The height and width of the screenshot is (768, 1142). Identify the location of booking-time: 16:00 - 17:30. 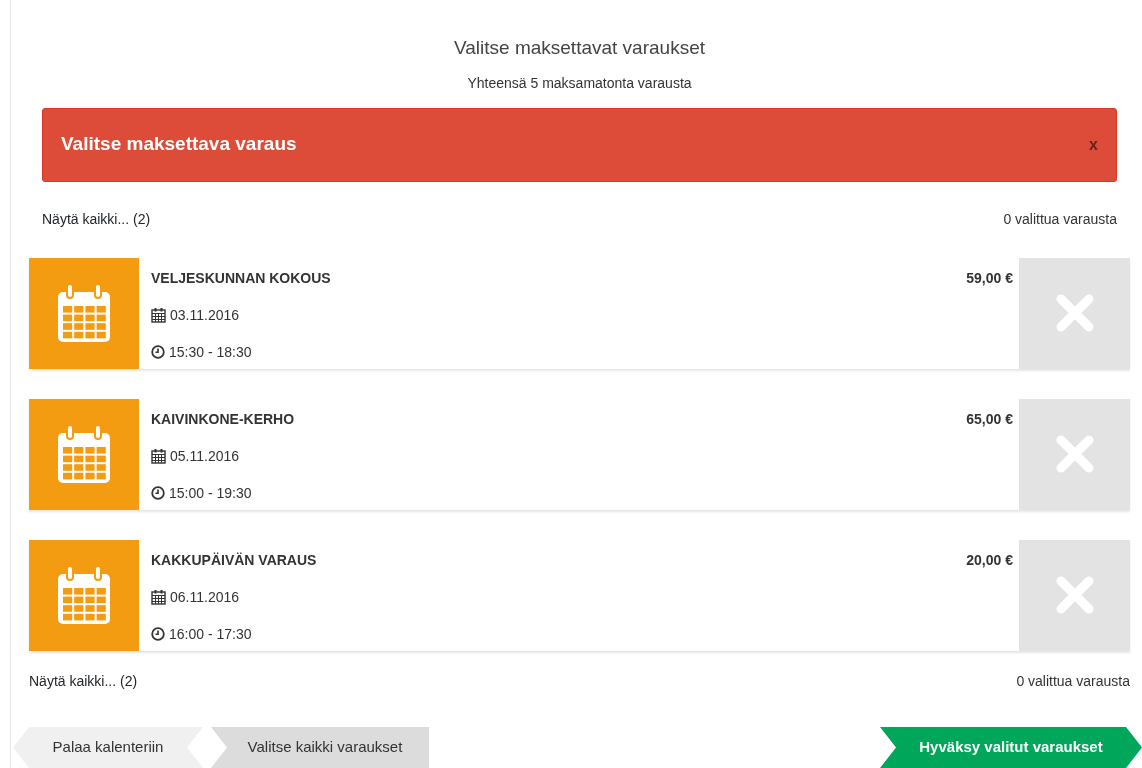
(210, 634).